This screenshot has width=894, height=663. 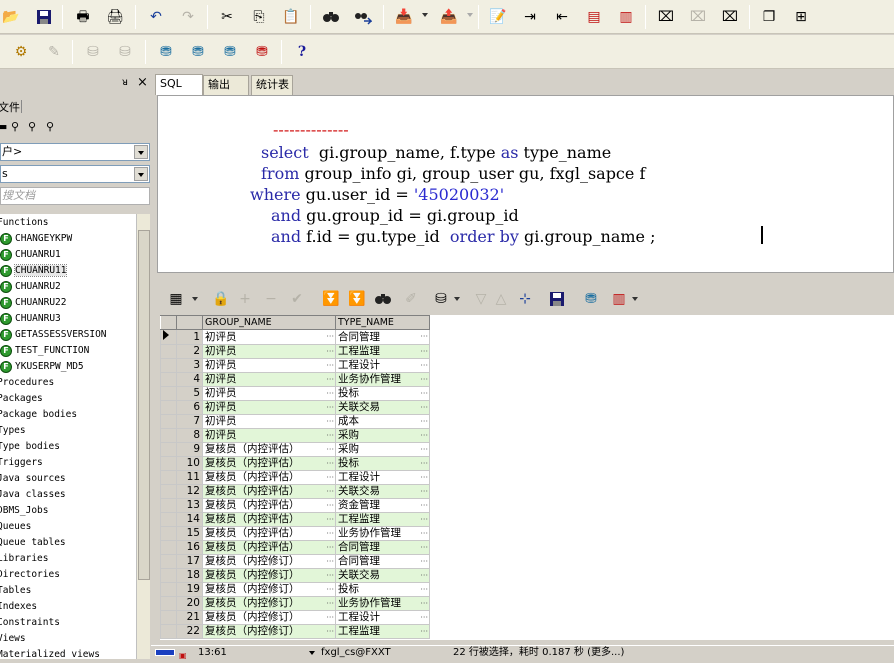 What do you see at coordinates (594, 17) in the screenshot?
I see `uppercase-icon: ▤` at bounding box center [594, 17].